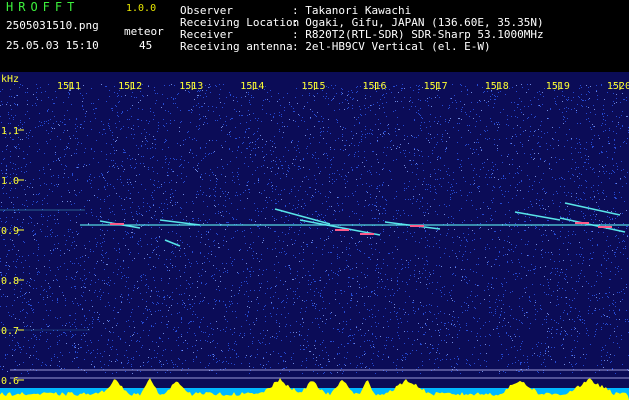  I want to click on x-tick-label: 1516, so click(375, 86).